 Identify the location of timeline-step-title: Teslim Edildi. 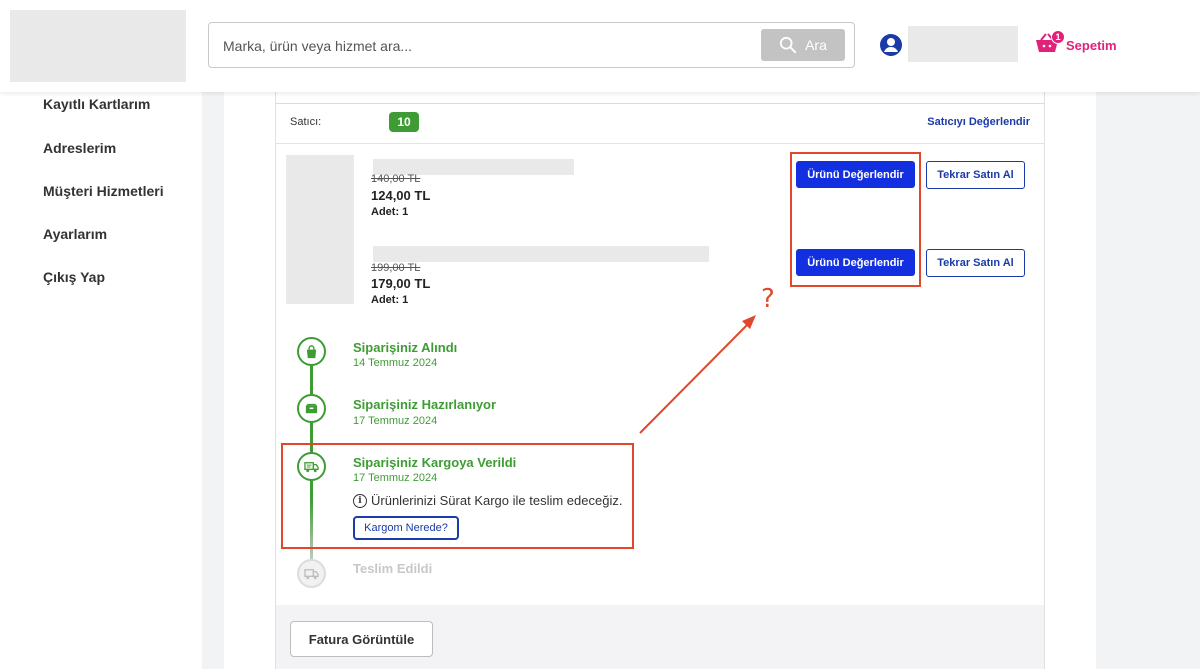
(393, 568).